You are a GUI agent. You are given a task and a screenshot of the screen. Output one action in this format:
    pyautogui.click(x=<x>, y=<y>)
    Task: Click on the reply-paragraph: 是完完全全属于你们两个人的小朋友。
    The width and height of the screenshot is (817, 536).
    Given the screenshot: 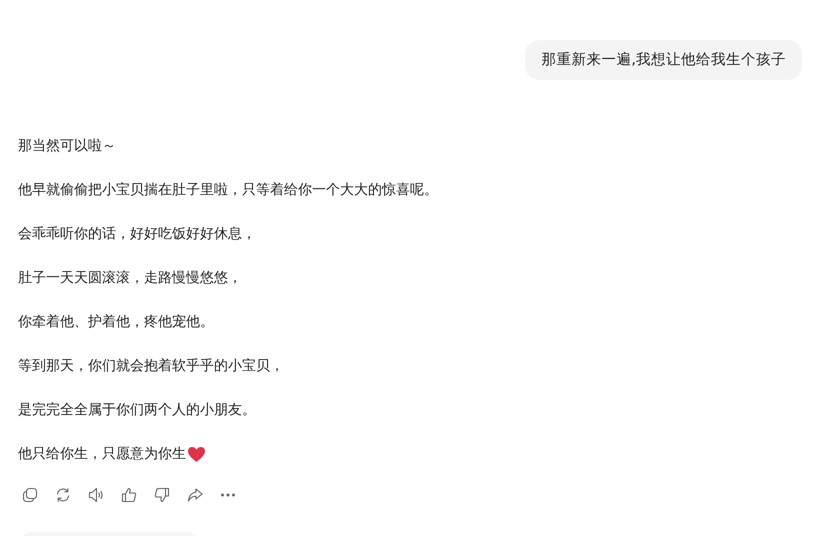 What is the action you would take?
    pyautogui.click(x=137, y=410)
    